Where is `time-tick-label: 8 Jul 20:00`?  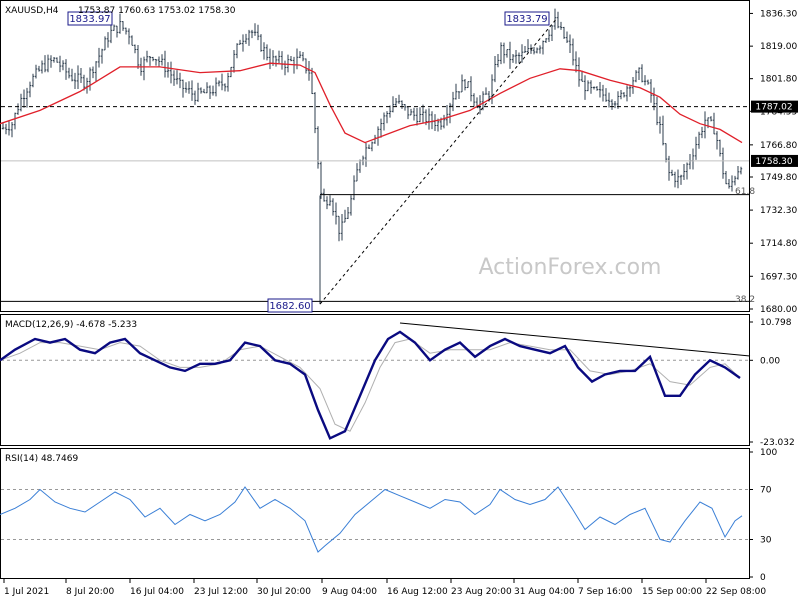
time-tick-label: 8 Jul 20:00 is located at coordinates (90, 592).